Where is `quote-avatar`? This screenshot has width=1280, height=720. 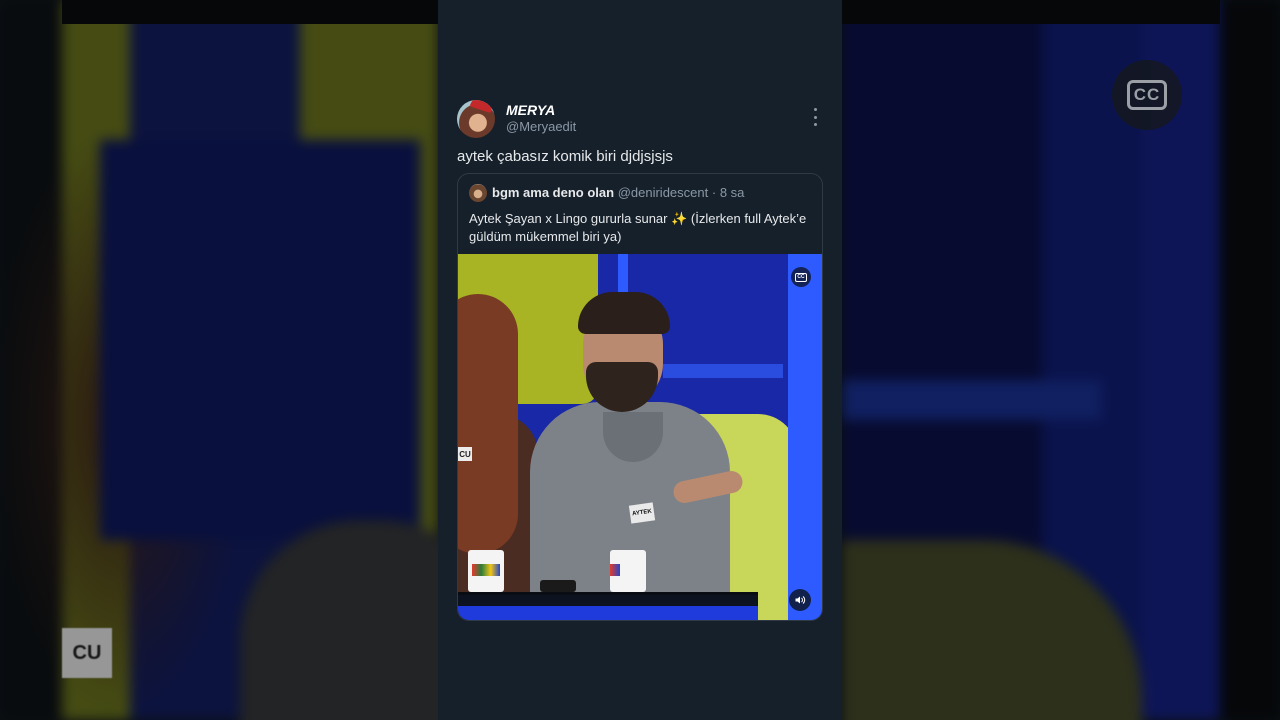
quote-avatar is located at coordinates (478, 193).